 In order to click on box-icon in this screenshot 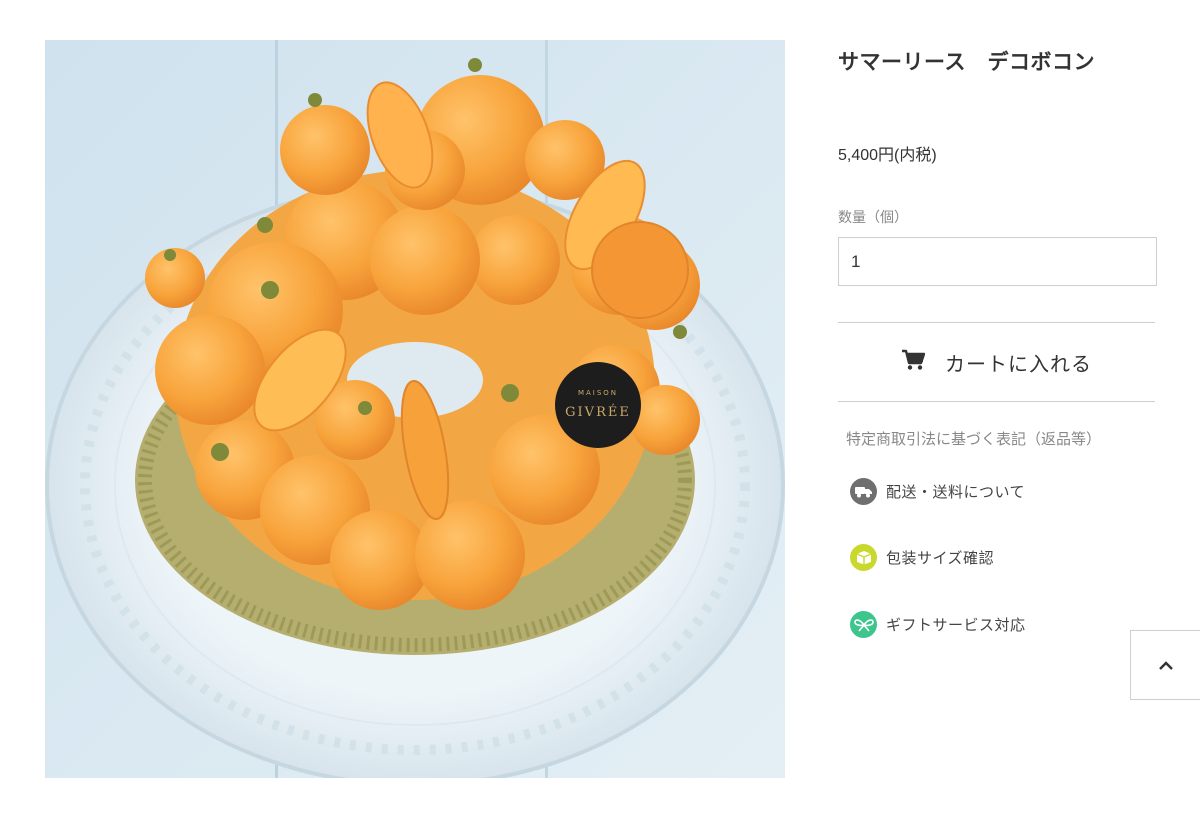, I will do `click(863, 557)`.